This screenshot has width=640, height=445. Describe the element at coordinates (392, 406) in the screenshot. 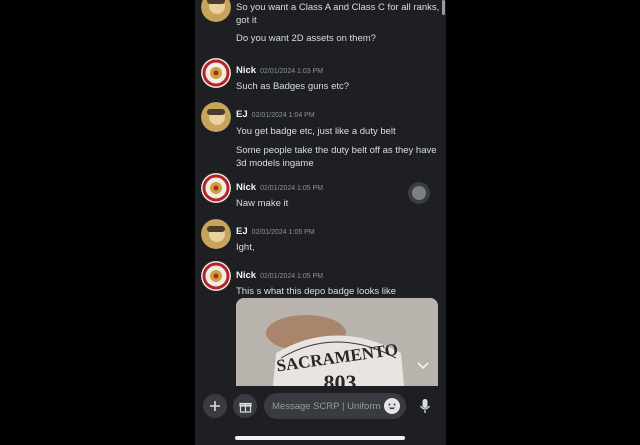

I see `emoji-icon` at that location.